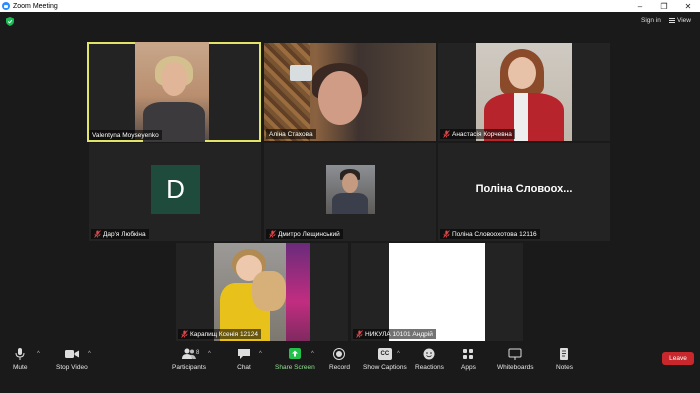 The width and height of the screenshot is (700, 393). What do you see at coordinates (350, 22) in the screenshot?
I see `meeting-topbar: Sign in View` at bounding box center [350, 22].